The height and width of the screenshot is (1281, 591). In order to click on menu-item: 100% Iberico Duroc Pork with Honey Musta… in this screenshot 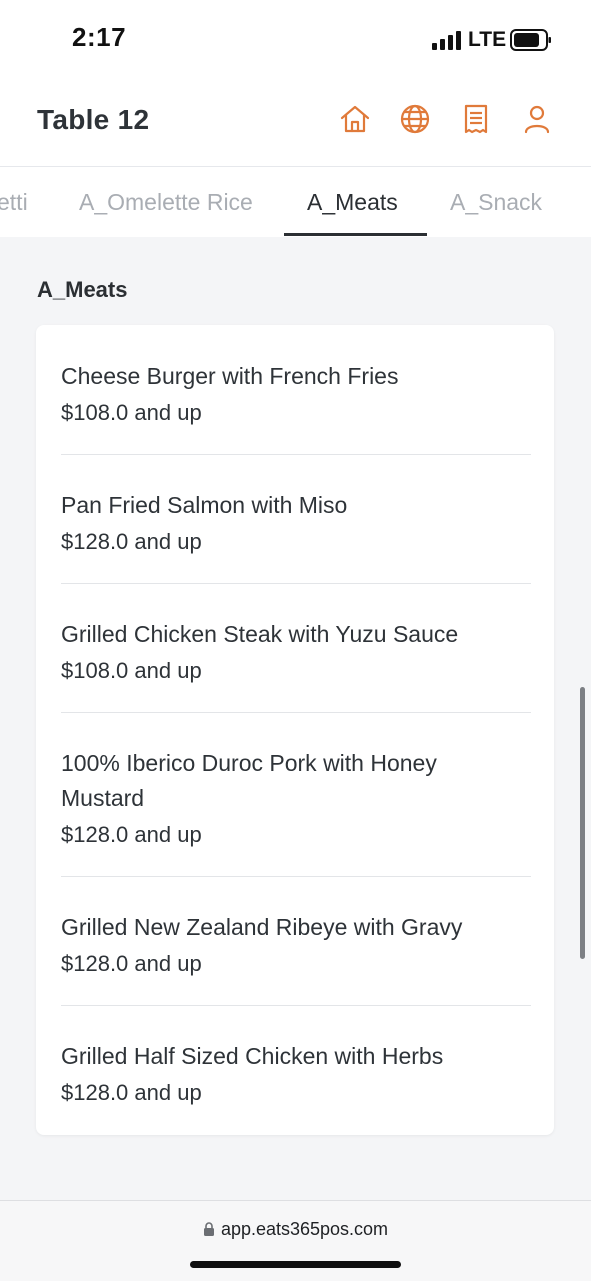, I will do `click(296, 798)`.